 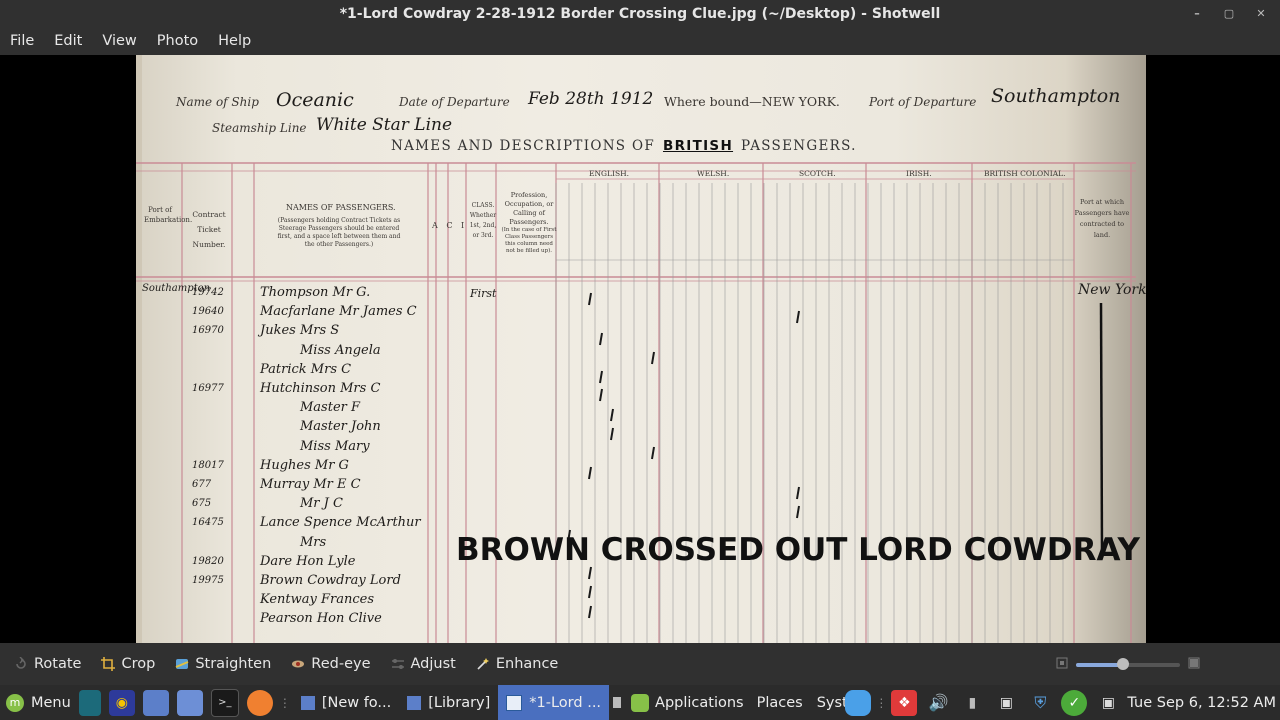 I want to click on row-passenger-name: Kentway Frances, so click(x=317, y=600).